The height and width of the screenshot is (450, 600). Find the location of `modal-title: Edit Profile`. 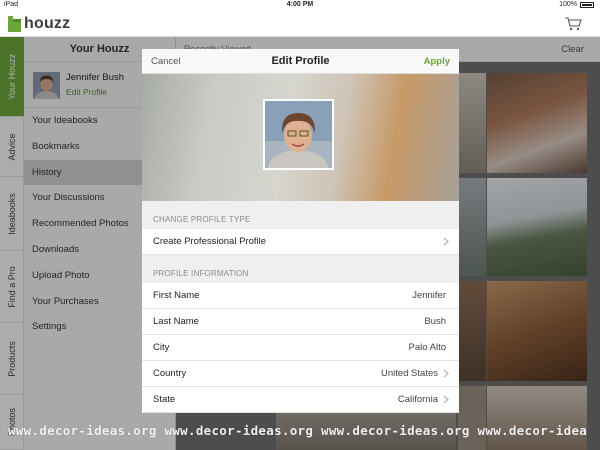

modal-title: Edit Profile is located at coordinates (300, 61).